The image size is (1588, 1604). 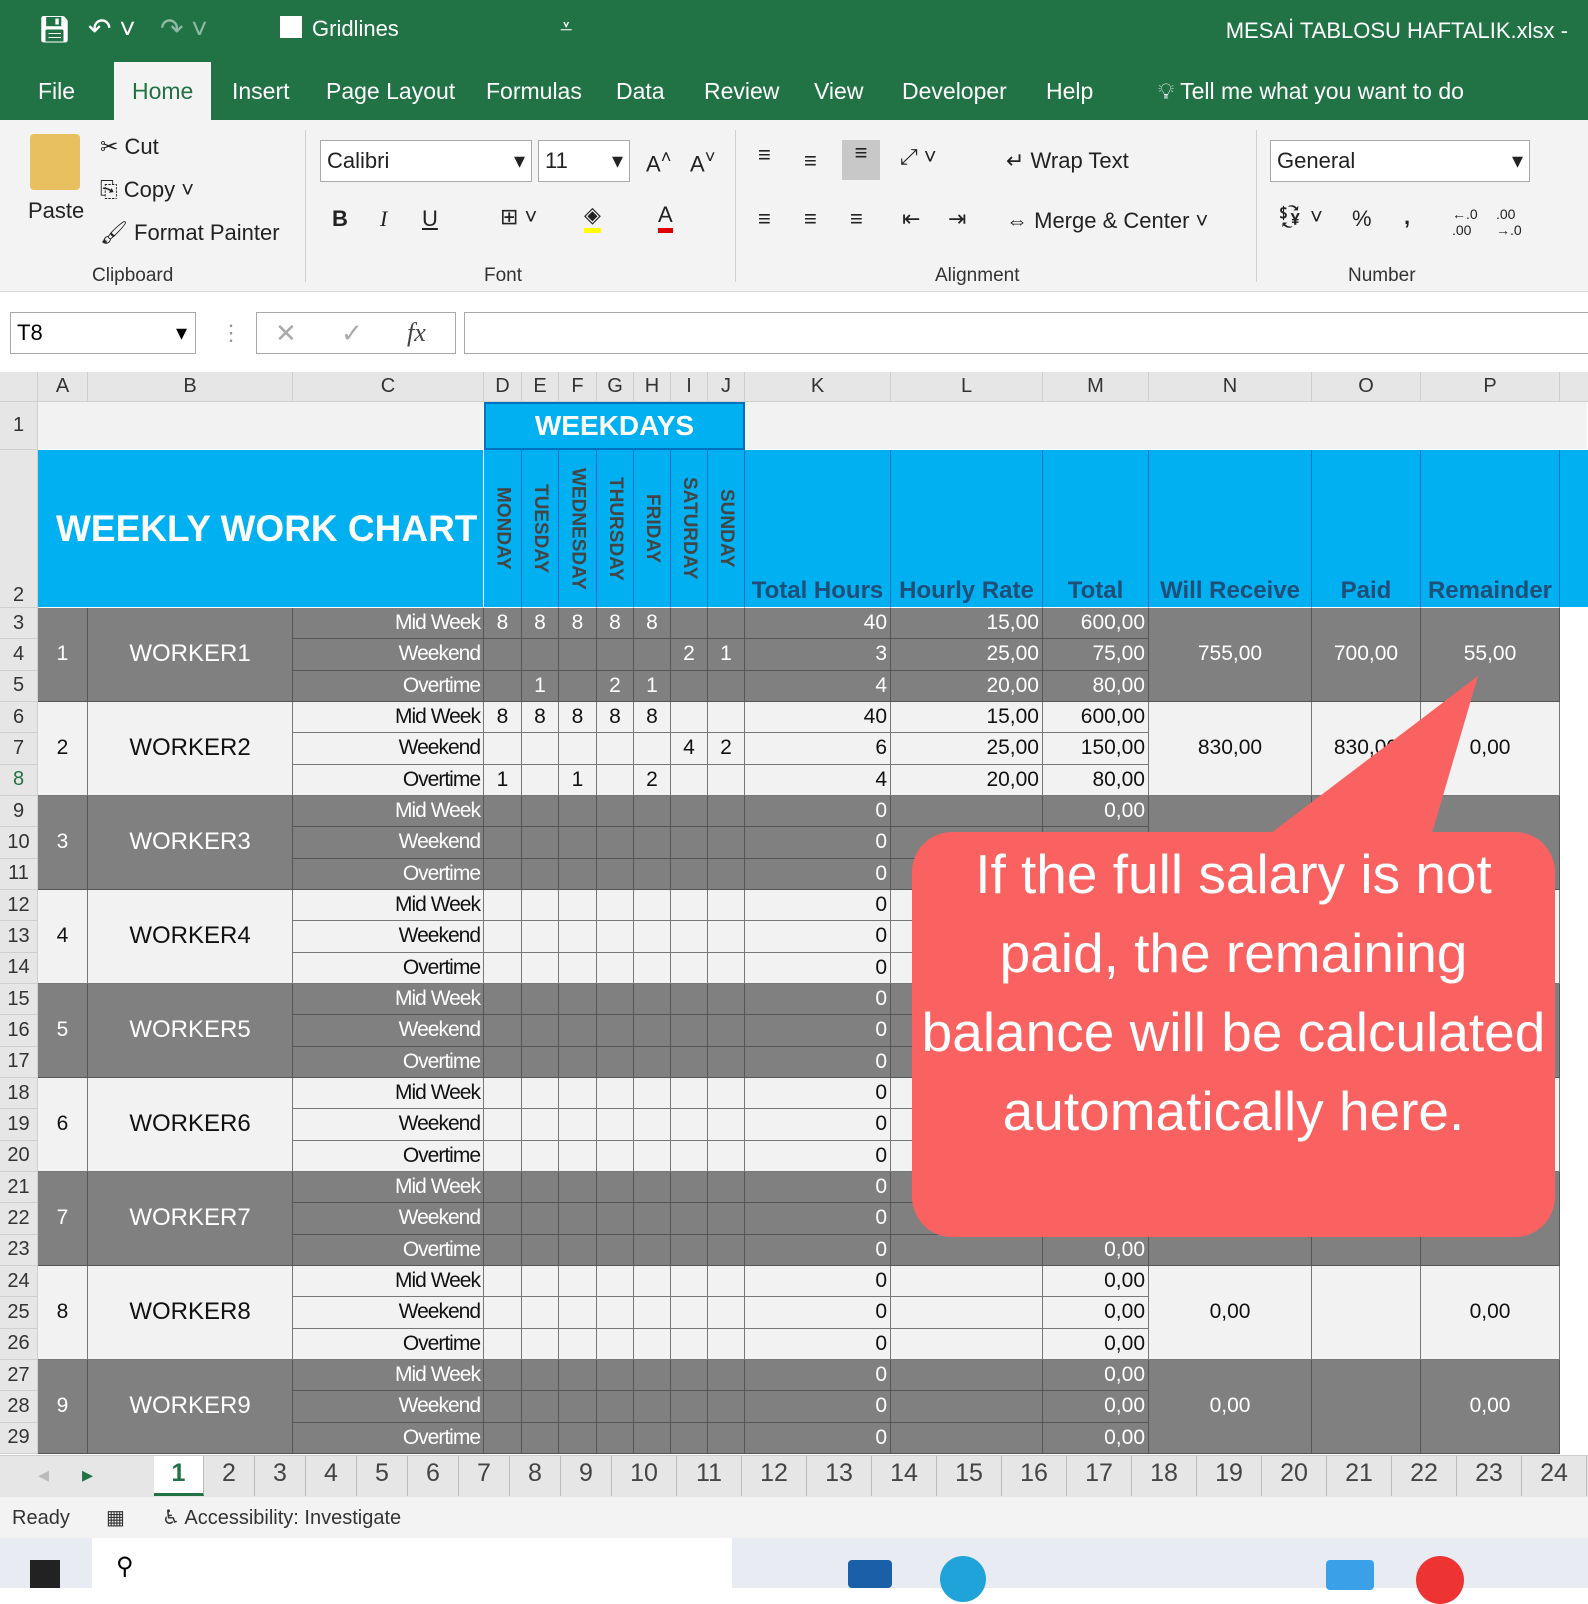 What do you see at coordinates (115, 1517) in the screenshot?
I see `macro-icon: ▦` at bounding box center [115, 1517].